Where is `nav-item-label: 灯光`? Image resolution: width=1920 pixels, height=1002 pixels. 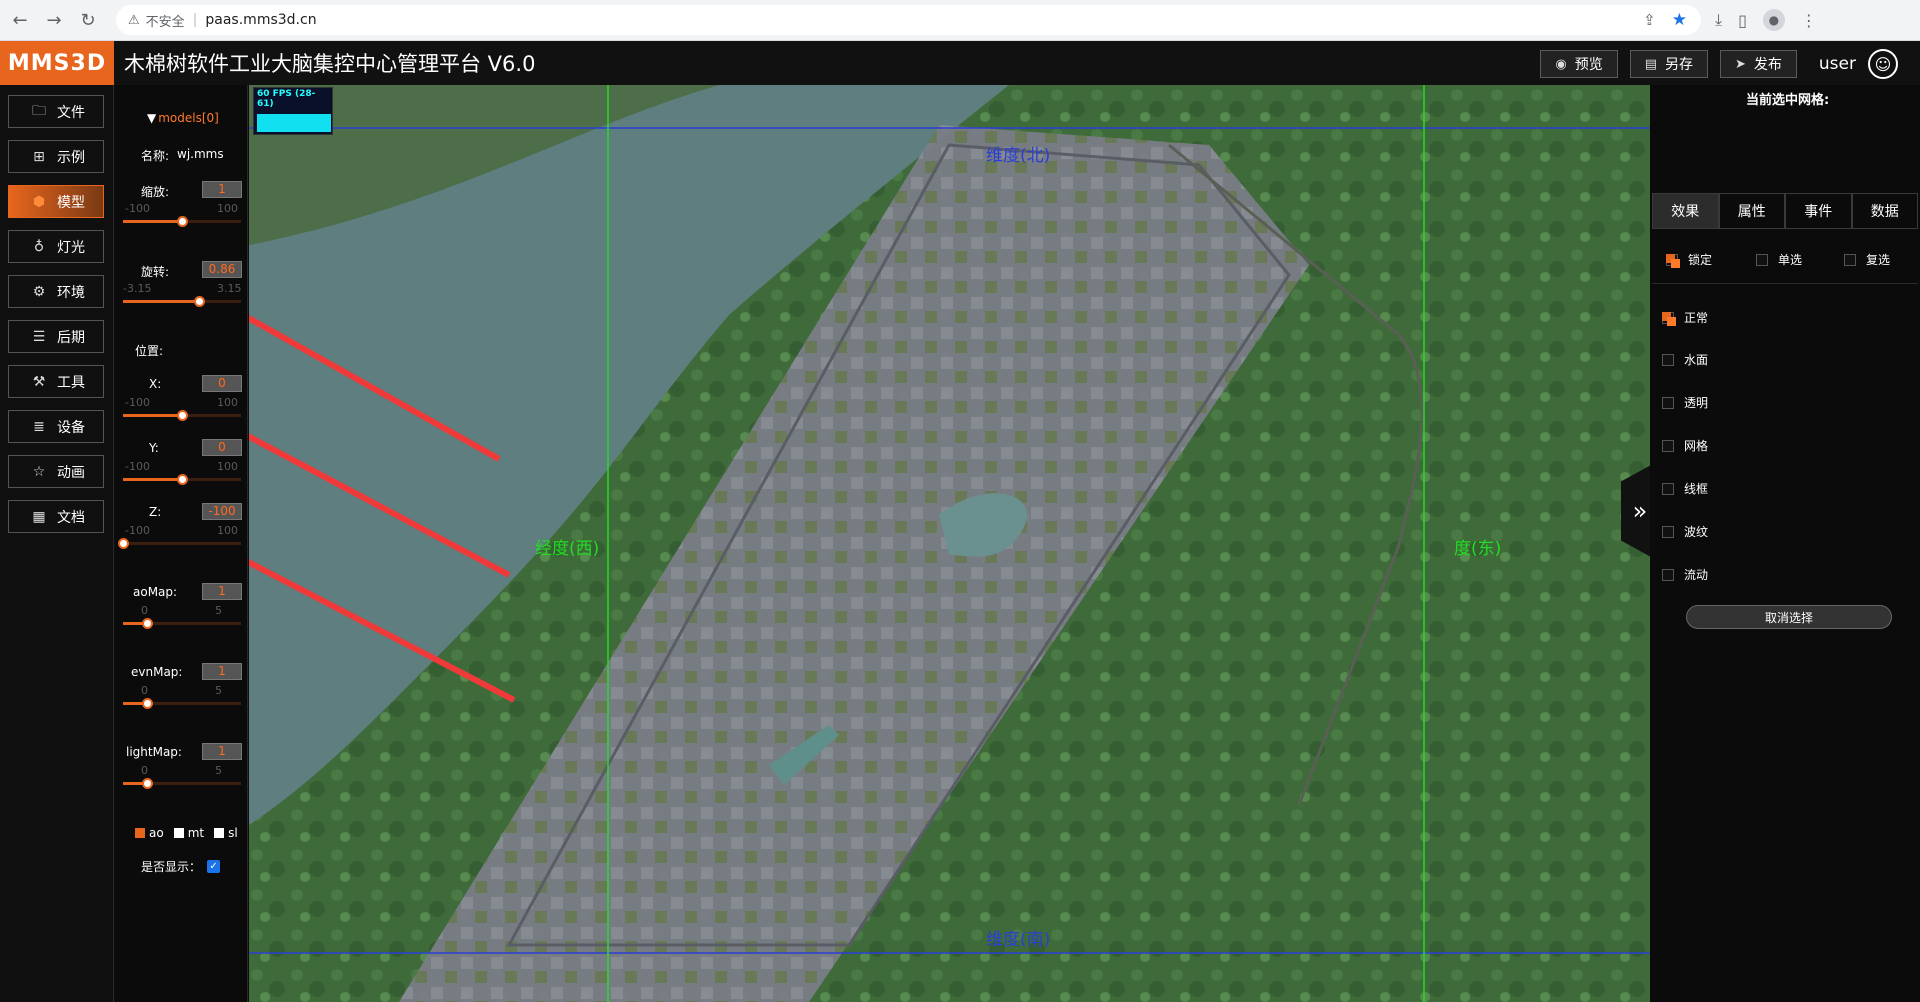 nav-item-label: 灯光 is located at coordinates (71, 247).